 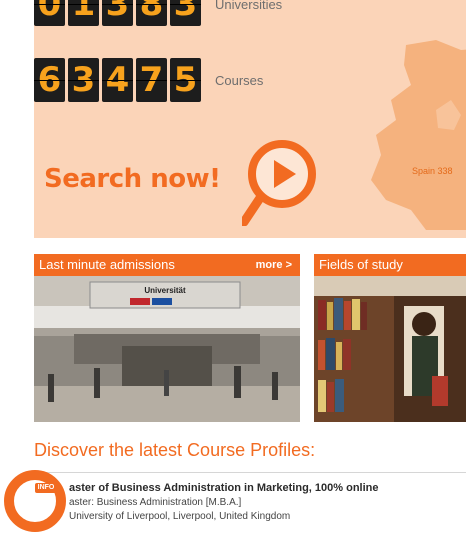 I want to click on more-link: more >, so click(x=274, y=265).